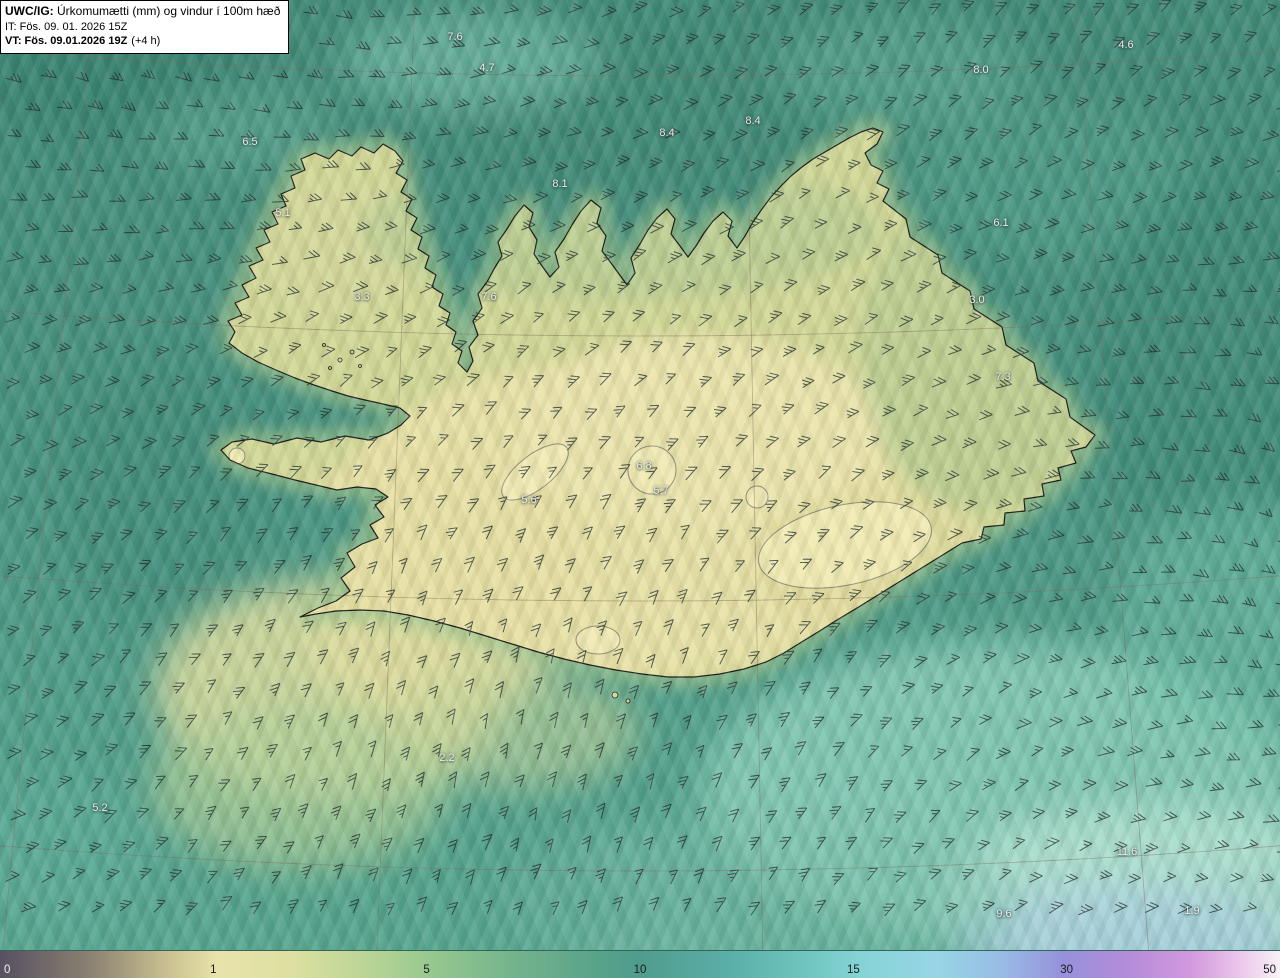 The width and height of the screenshot is (1280, 978). Describe the element at coordinates (426, 970) in the screenshot. I see `colorbar-tick-label: 5` at that location.